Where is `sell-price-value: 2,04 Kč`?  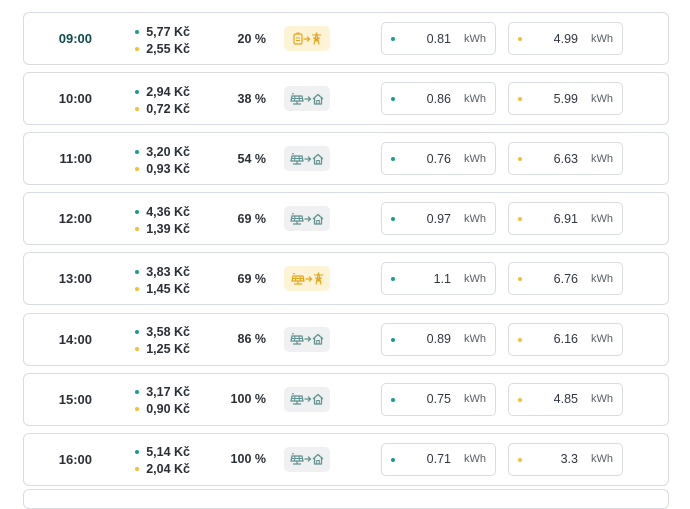
sell-price-value: 2,04 Kč is located at coordinates (168, 469).